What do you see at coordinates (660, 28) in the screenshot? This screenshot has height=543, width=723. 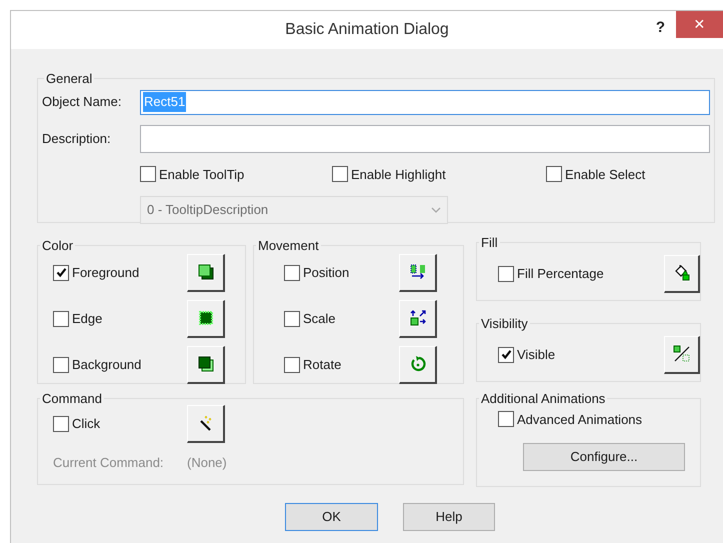 I see `help-icon: ?` at bounding box center [660, 28].